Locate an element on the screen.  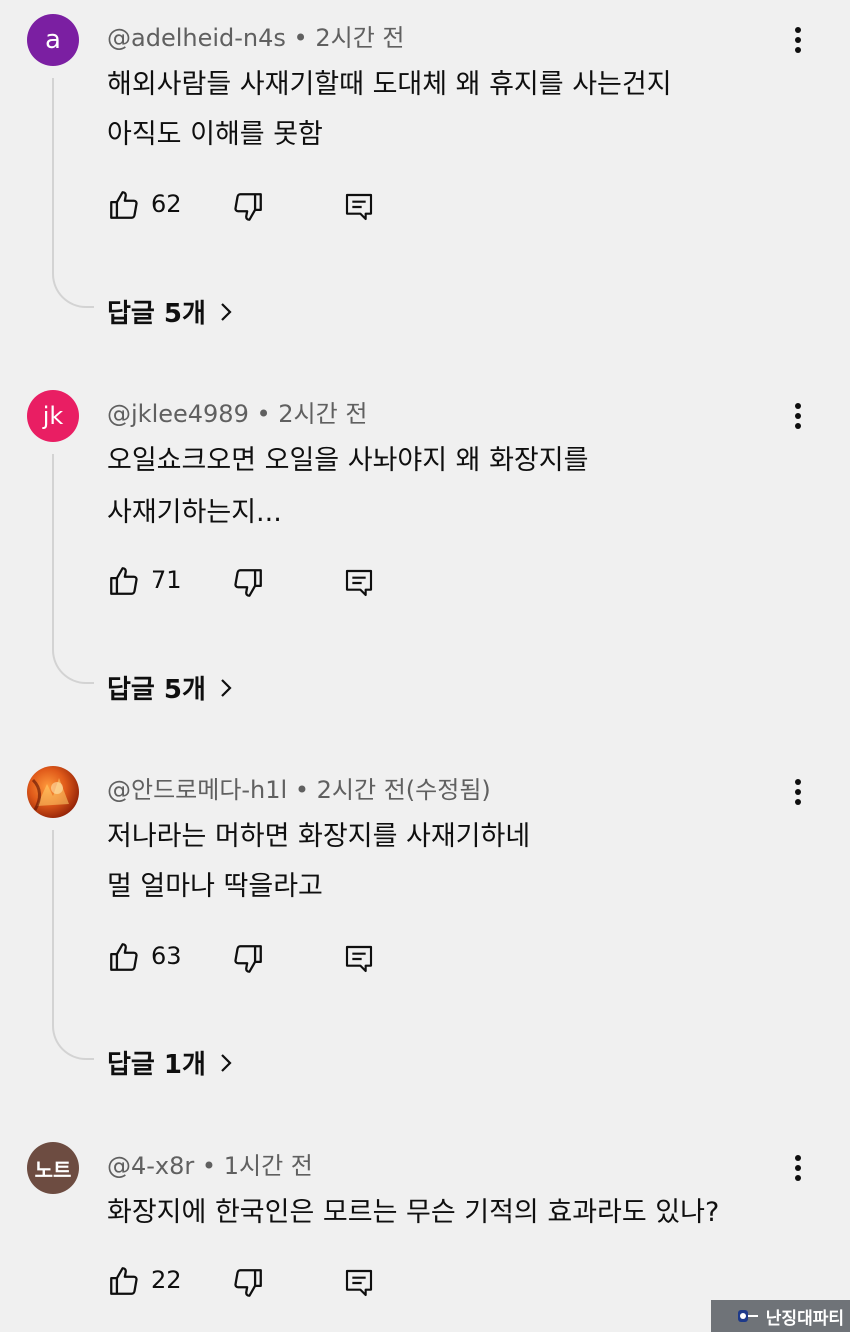
comment-meta: @4-x8r • 1시간 전 is located at coordinates (210, 1163).